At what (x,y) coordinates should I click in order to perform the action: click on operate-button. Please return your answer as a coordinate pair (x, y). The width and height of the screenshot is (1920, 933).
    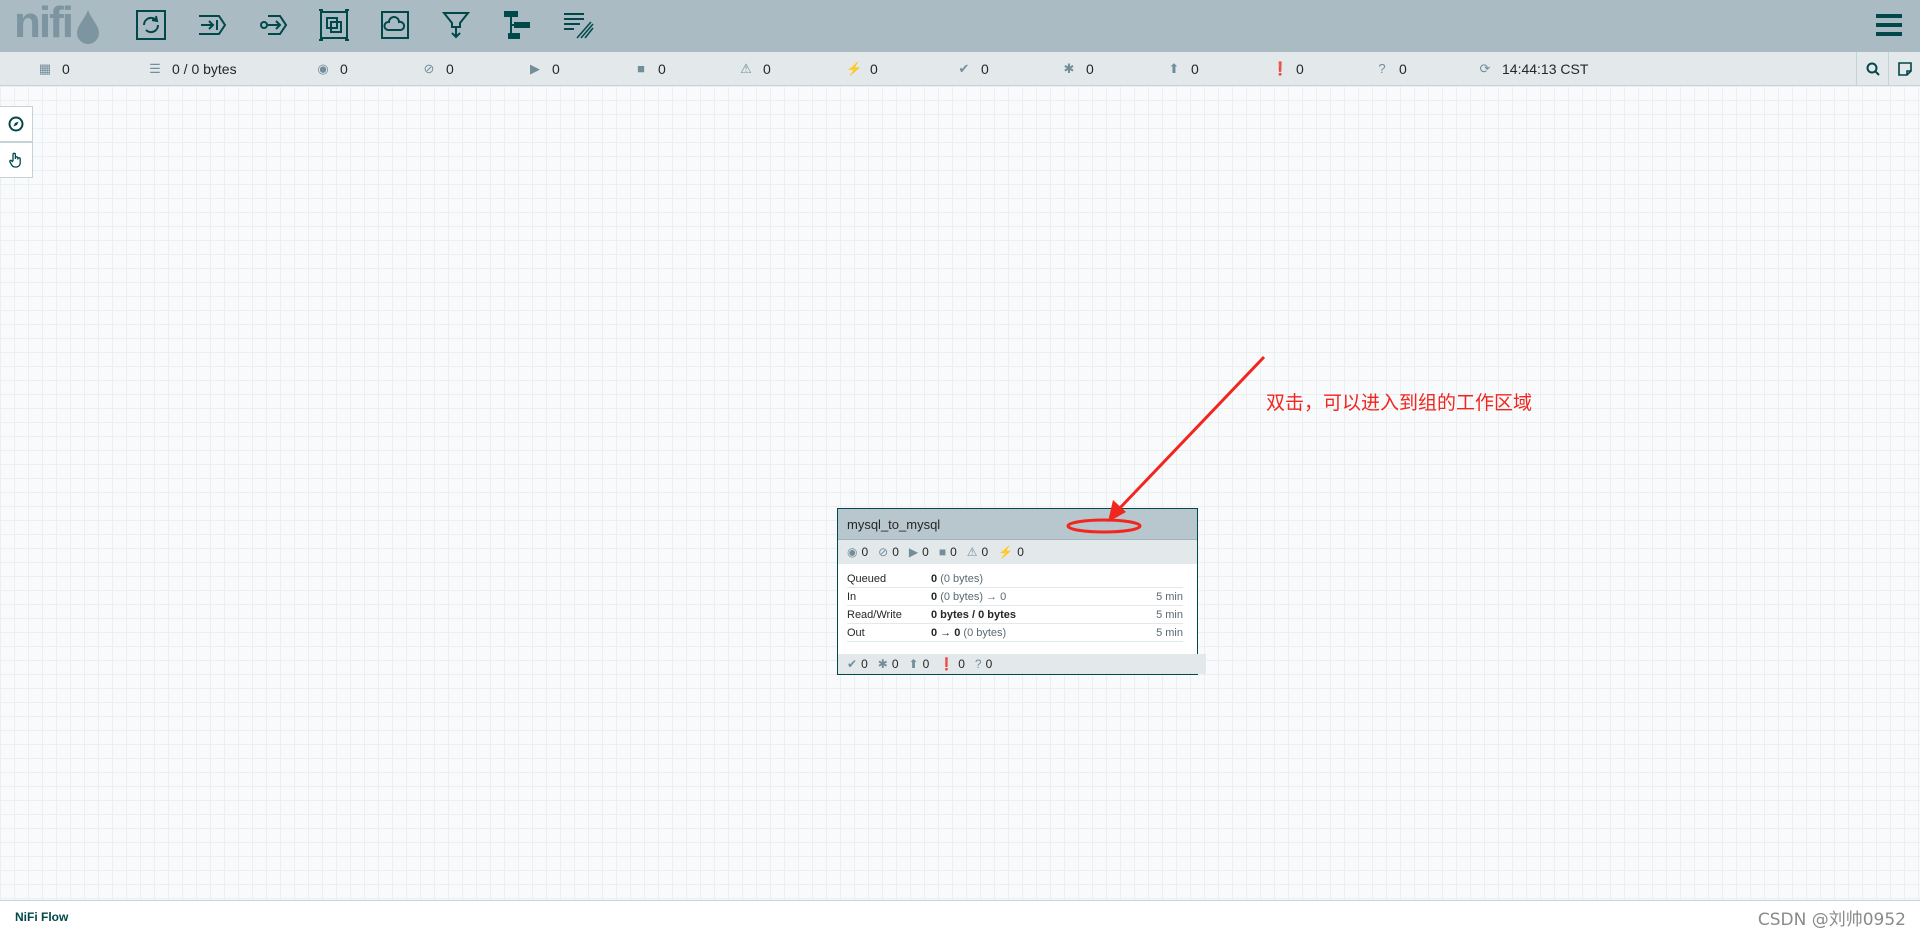
    Looking at the image, I should click on (16, 160).